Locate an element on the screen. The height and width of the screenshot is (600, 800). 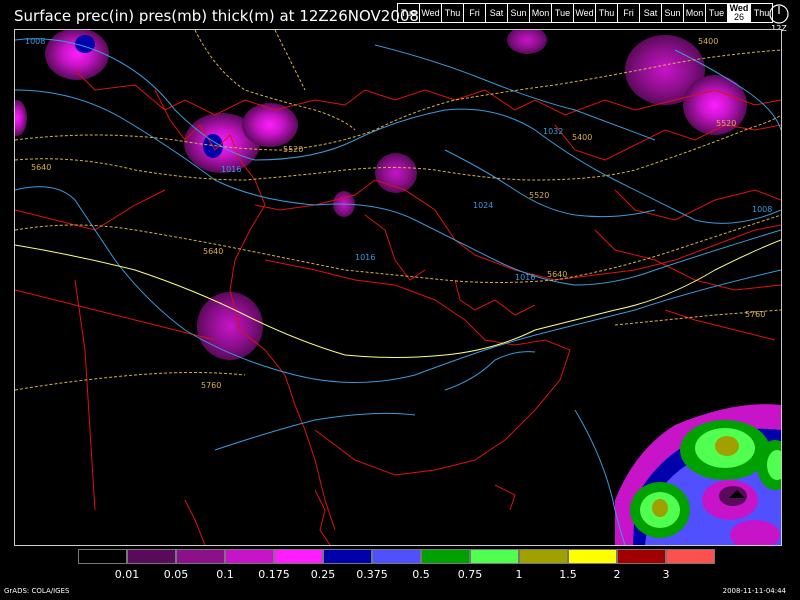
day-number: 26 is located at coordinates (738, 17).